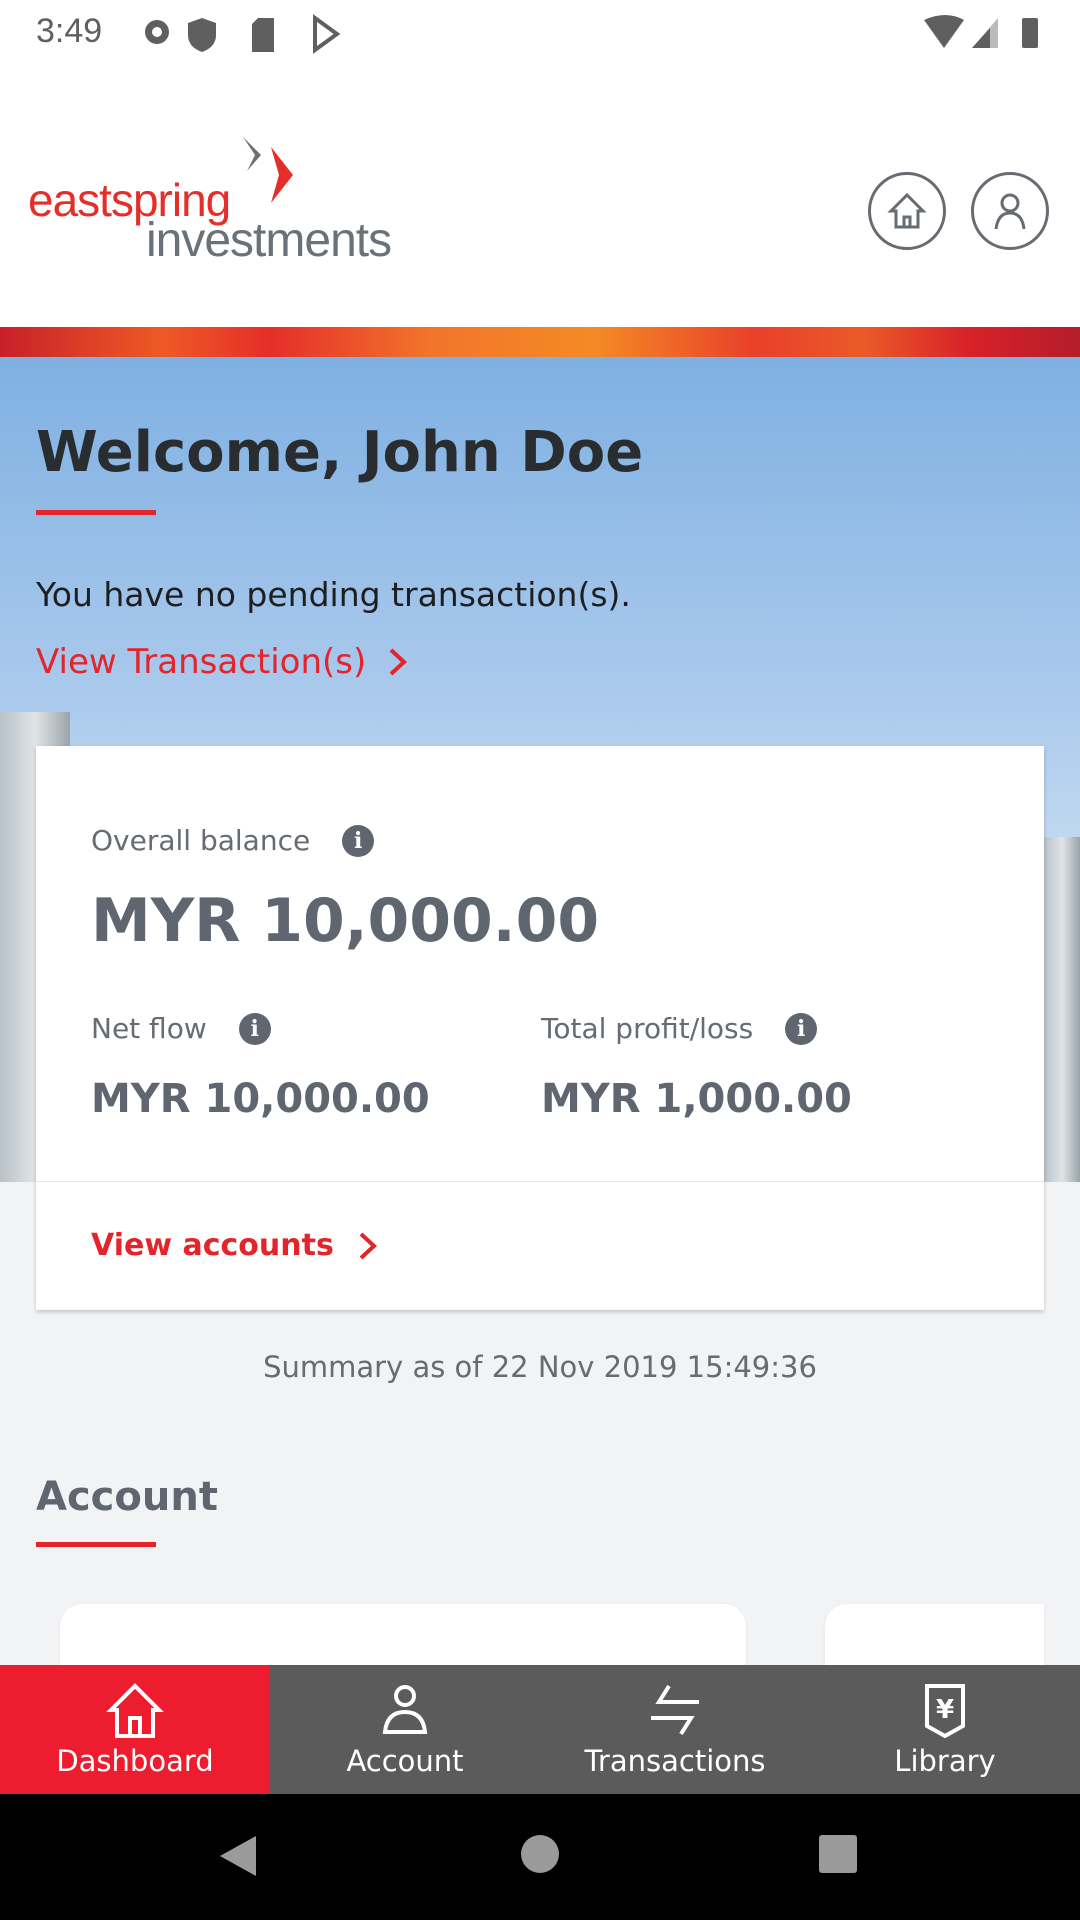  I want to click on nav-label: Transactions, so click(675, 1760).